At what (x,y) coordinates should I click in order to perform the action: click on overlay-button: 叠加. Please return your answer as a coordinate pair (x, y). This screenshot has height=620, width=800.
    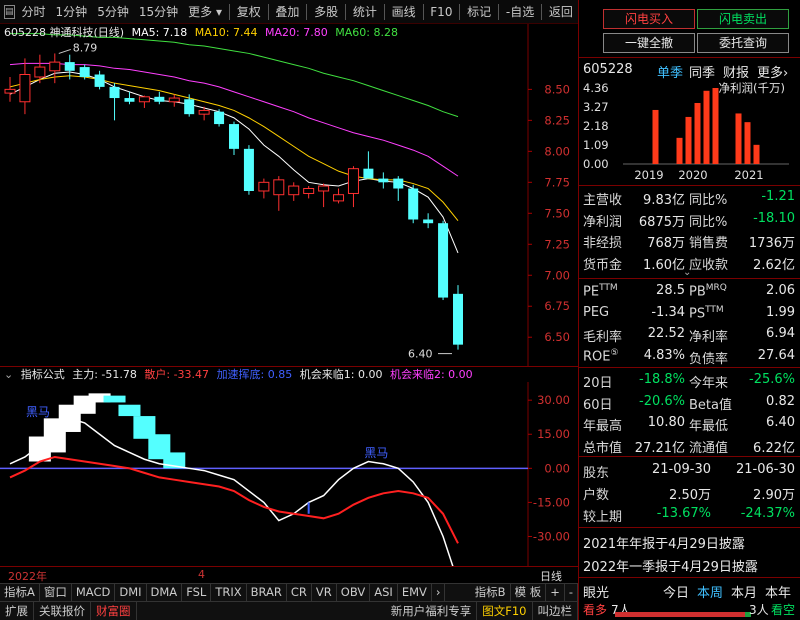
    Looking at the image, I should click on (287, 12).